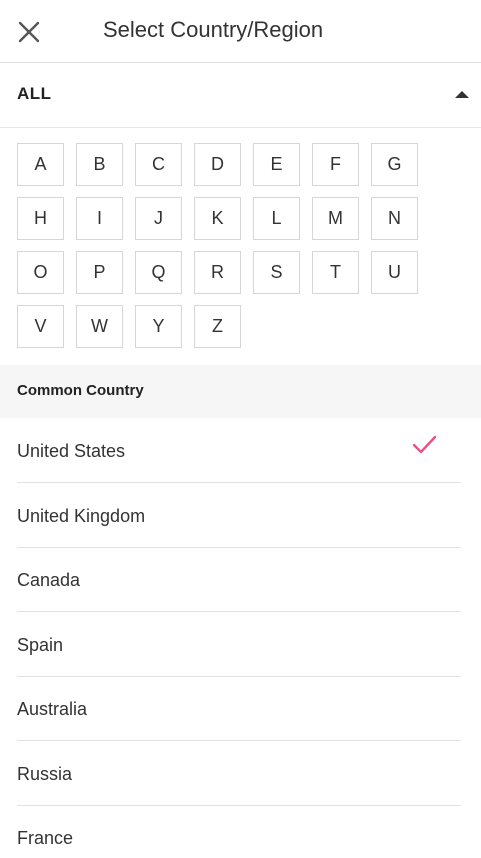  I want to click on letter-button-b: B, so click(99, 164).